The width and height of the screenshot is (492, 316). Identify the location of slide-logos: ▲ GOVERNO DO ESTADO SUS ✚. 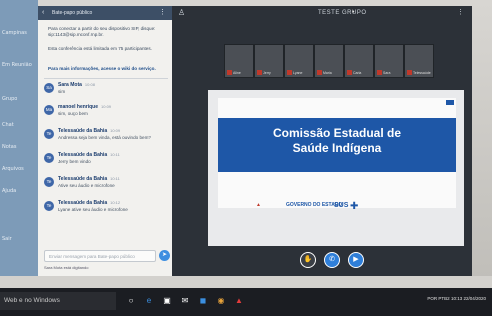
(326, 208).